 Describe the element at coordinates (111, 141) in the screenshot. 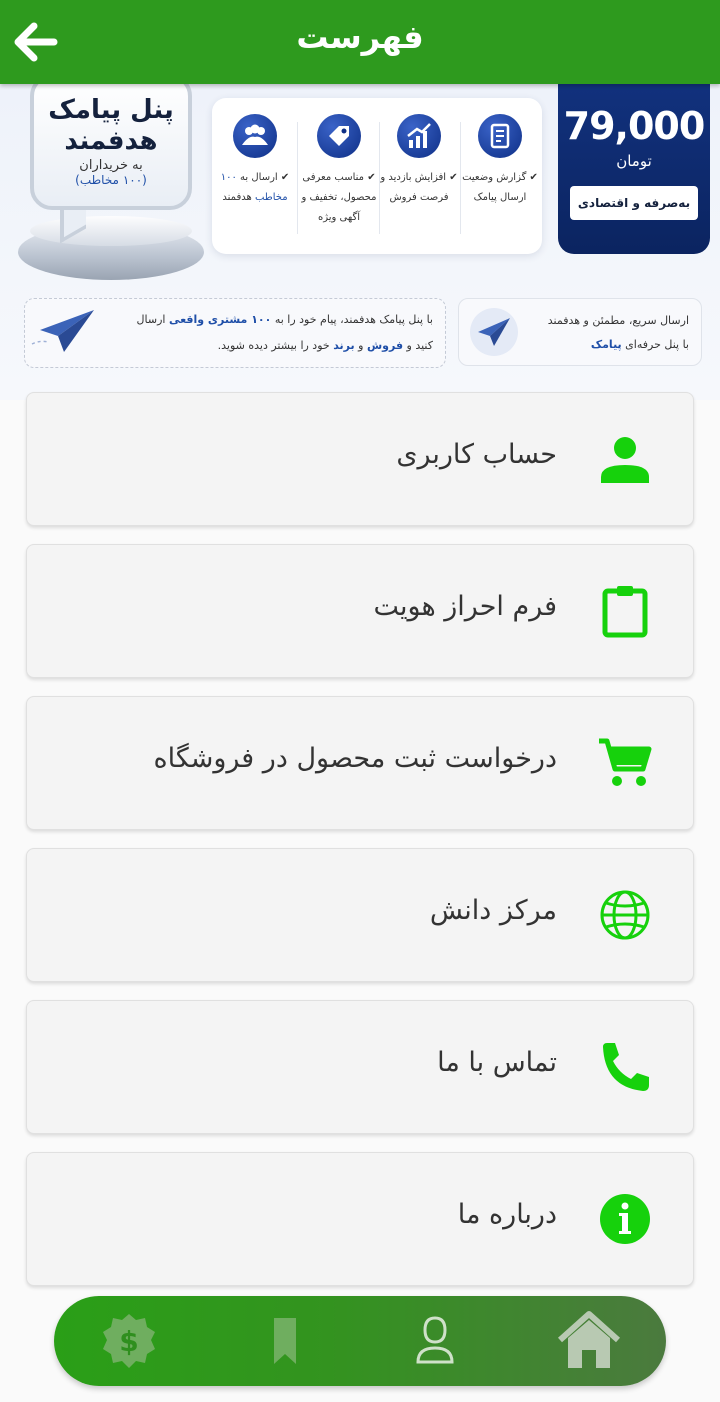

I see `bubble-line-2: هدفمند` at that location.